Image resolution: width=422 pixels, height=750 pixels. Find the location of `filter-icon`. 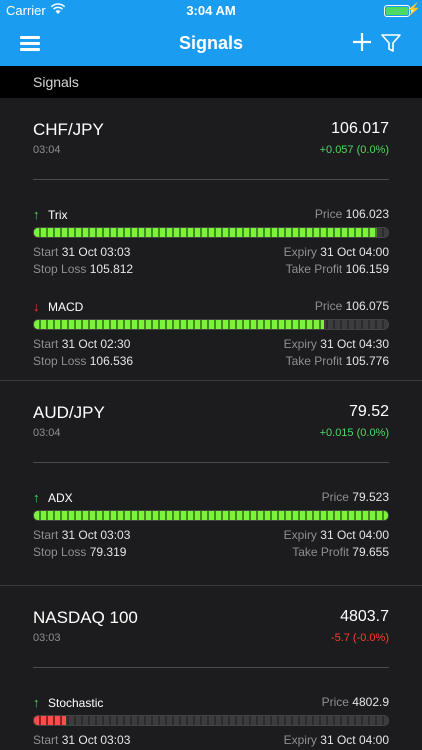

filter-icon is located at coordinates (391, 43).